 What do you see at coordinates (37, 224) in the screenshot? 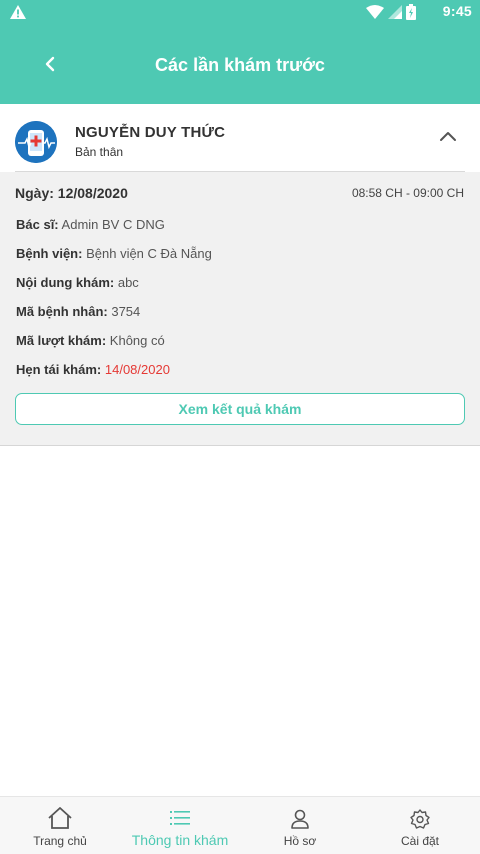
I see `field-label: Bác sĩ:` at bounding box center [37, 224].